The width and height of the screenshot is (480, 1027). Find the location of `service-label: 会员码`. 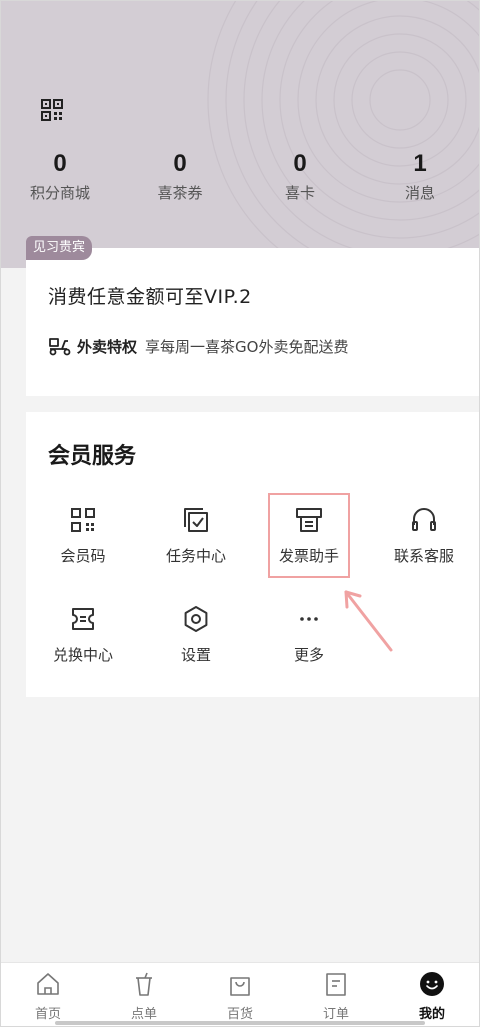

service-label: 会员码 is located at coordinates (83, 556).